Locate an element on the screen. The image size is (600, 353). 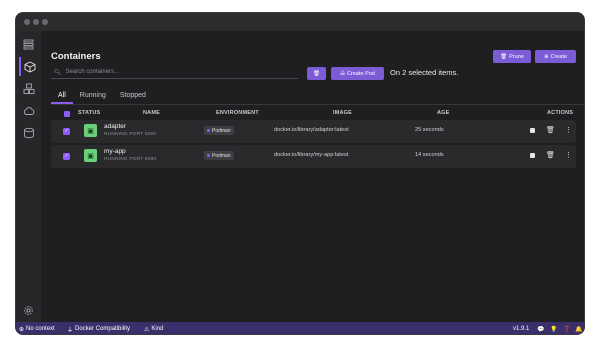
select-all-checkbox is located at coordinates (67, 114).